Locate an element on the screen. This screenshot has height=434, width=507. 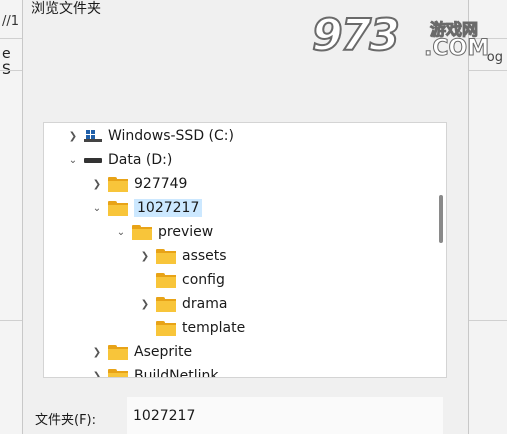
tree-item-label: 927749 is located at coordinates (161, 184).